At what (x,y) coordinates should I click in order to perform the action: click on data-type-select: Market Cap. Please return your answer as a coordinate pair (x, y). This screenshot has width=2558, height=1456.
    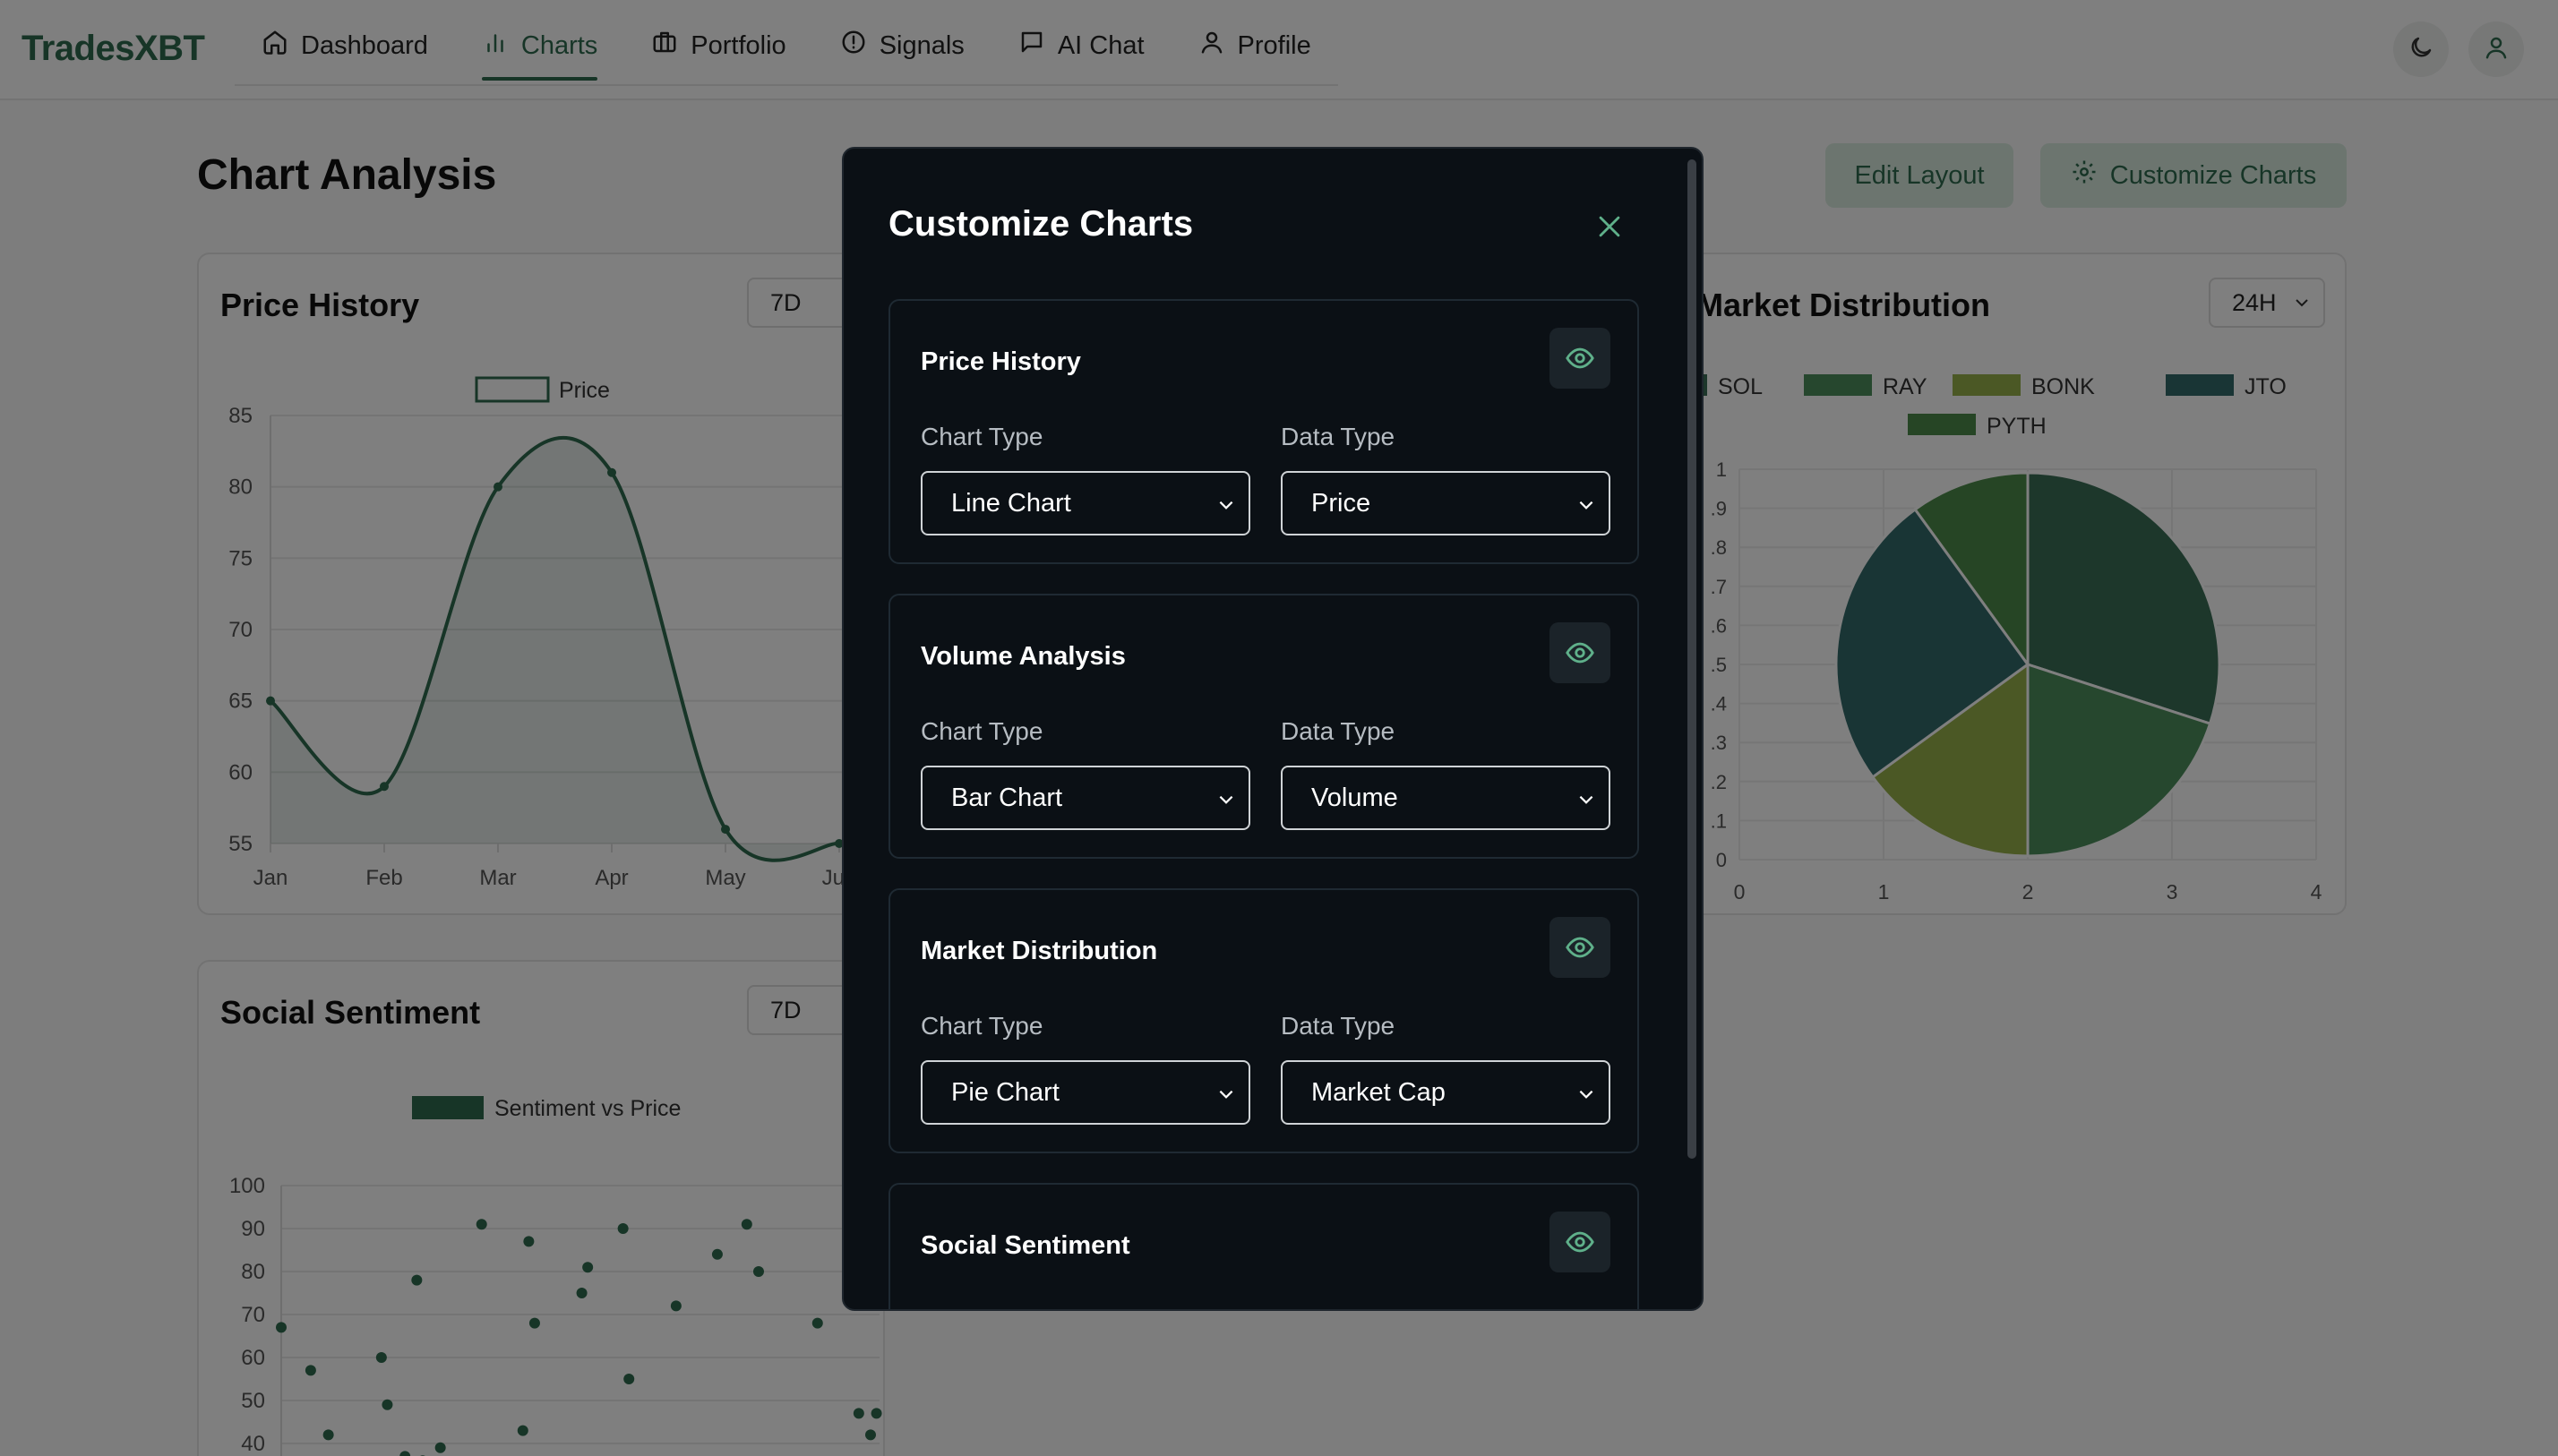
    Looking at the image, I should click on (1445, 1092).